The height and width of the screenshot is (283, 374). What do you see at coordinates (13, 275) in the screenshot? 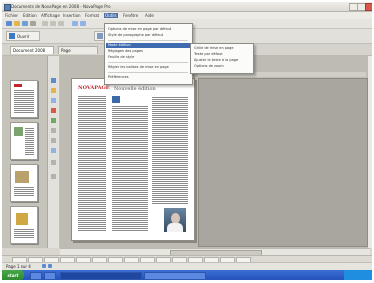
I see `start-button: start` at bounding box center [13, 275].